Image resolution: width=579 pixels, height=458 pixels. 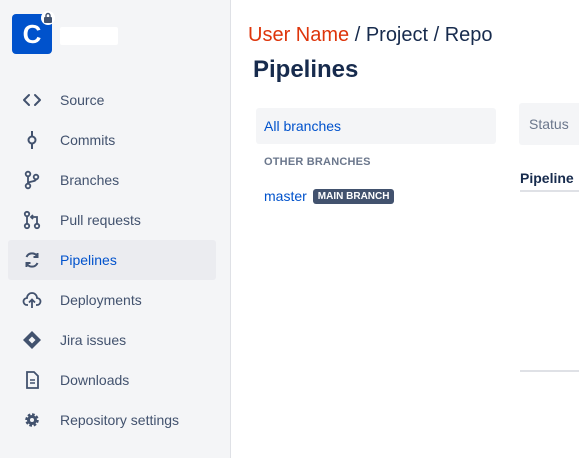 I want to click on gear-icon, so click(x=32, y=420).